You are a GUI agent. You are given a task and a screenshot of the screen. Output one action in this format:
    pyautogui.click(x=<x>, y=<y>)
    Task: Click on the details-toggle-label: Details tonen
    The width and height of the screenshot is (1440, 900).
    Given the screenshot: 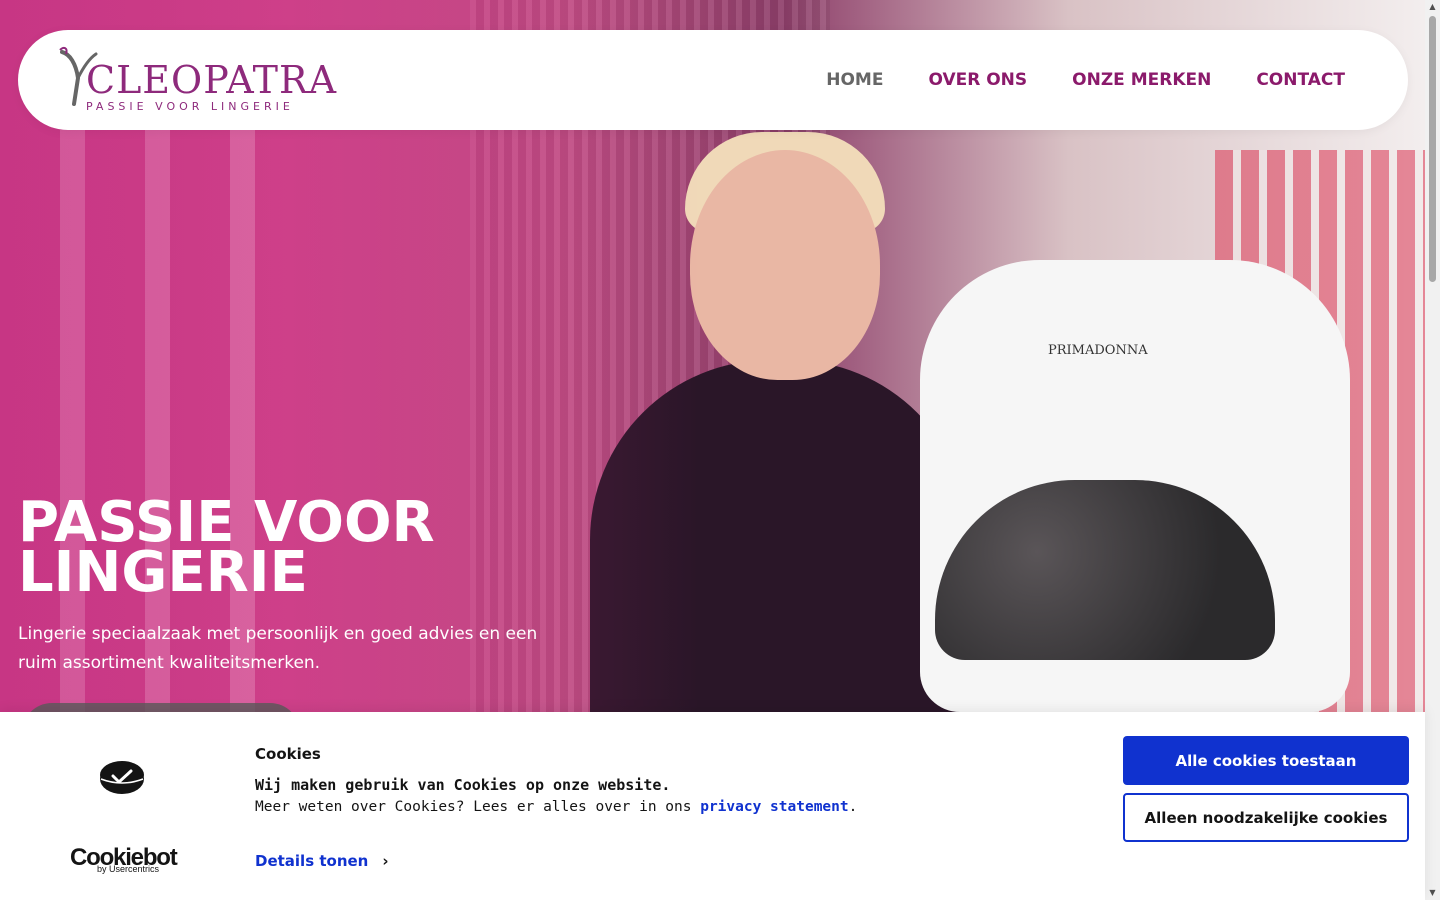 What is the action you would take?
    pyautogui.click(x=312, y=861)
    